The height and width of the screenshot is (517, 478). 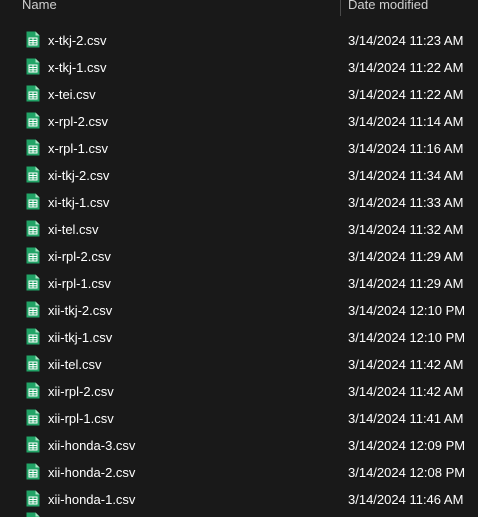 What do you see at coordinates (239, 40) in the screenshot?
I see `file-row: x-tkj-2.csv 3/14/2024 11:23 AM` at bounding box center [239, 40].